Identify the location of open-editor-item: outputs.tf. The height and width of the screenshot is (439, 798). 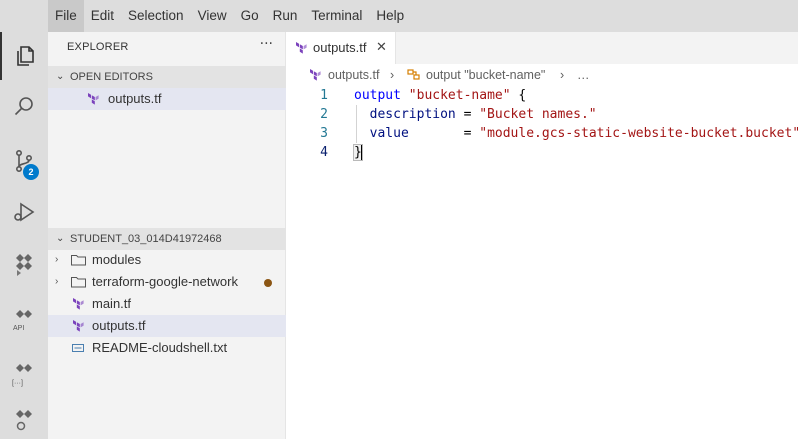
(167, 99).